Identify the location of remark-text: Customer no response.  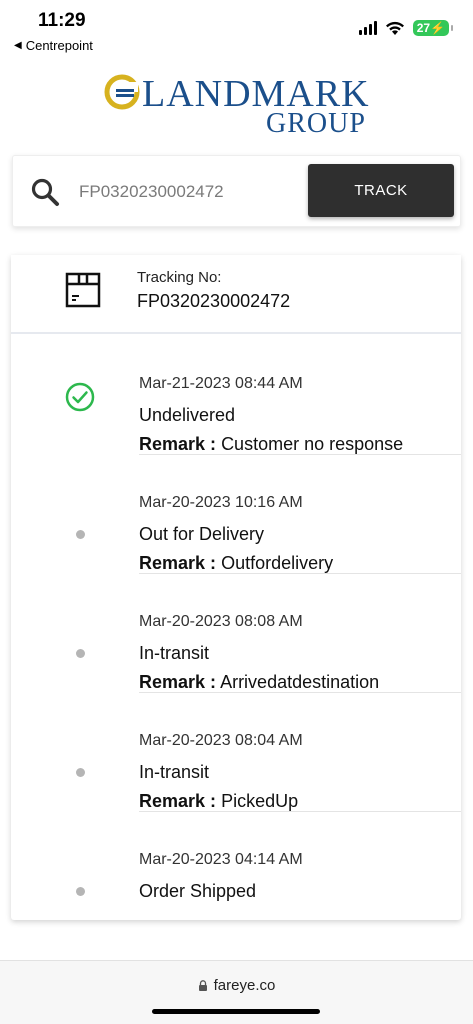
(312, 444).